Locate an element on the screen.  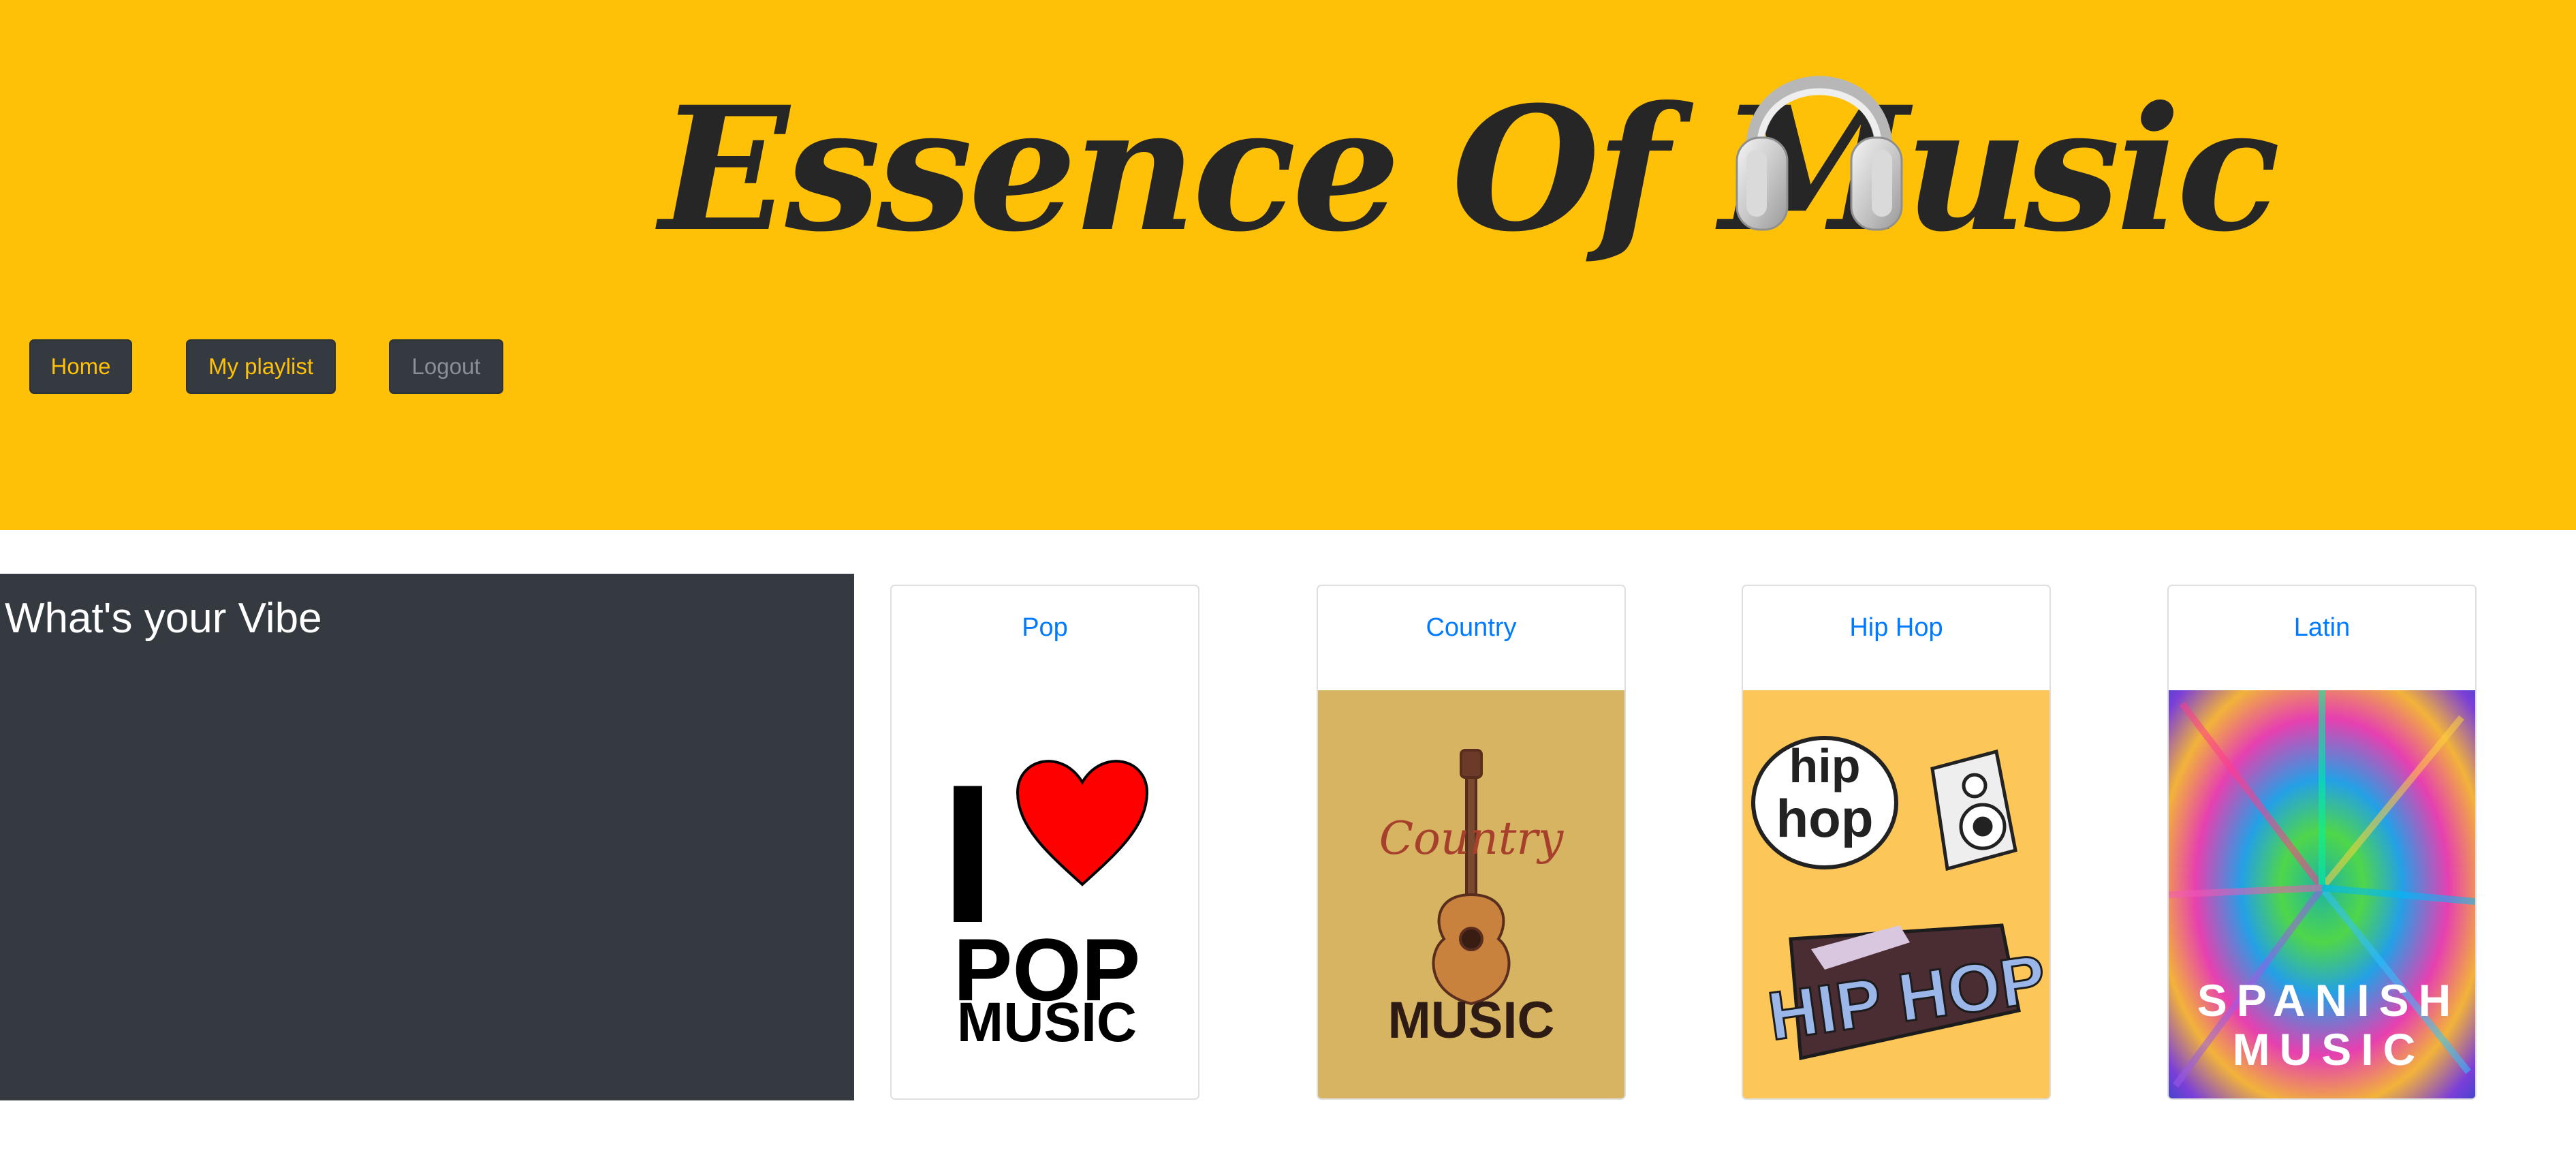
hip-hop-cover-word-1: hip is located at coordinates (1825, 765).